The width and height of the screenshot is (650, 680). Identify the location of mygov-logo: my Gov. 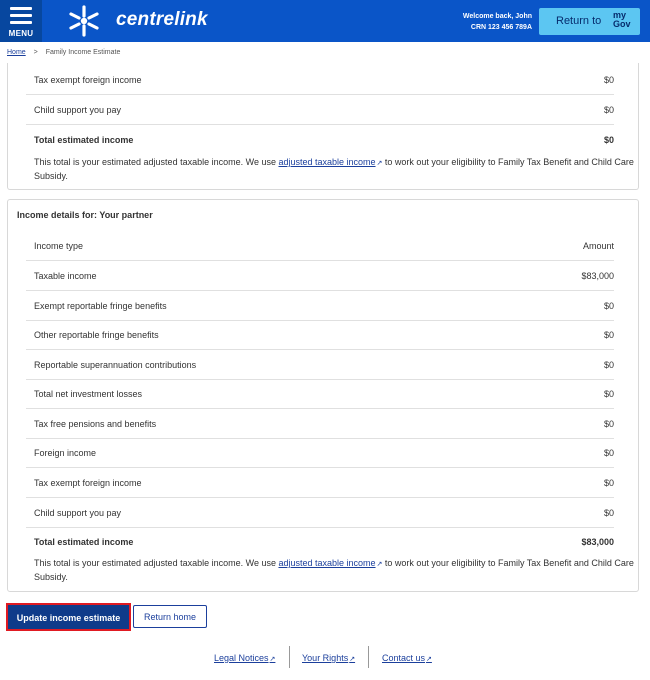
(622, 20).